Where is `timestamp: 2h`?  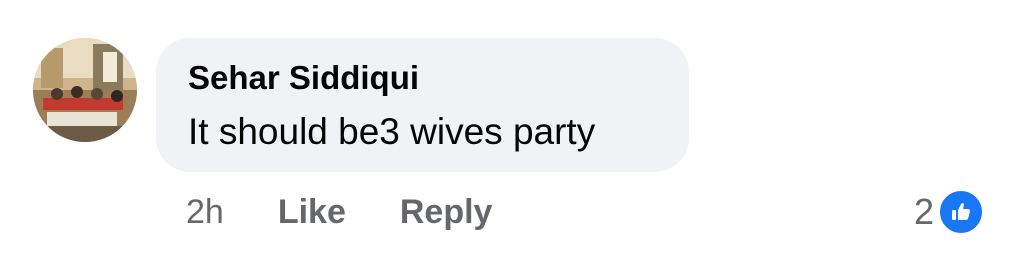
timestamp: 2h is located at coordinates (205, 212).